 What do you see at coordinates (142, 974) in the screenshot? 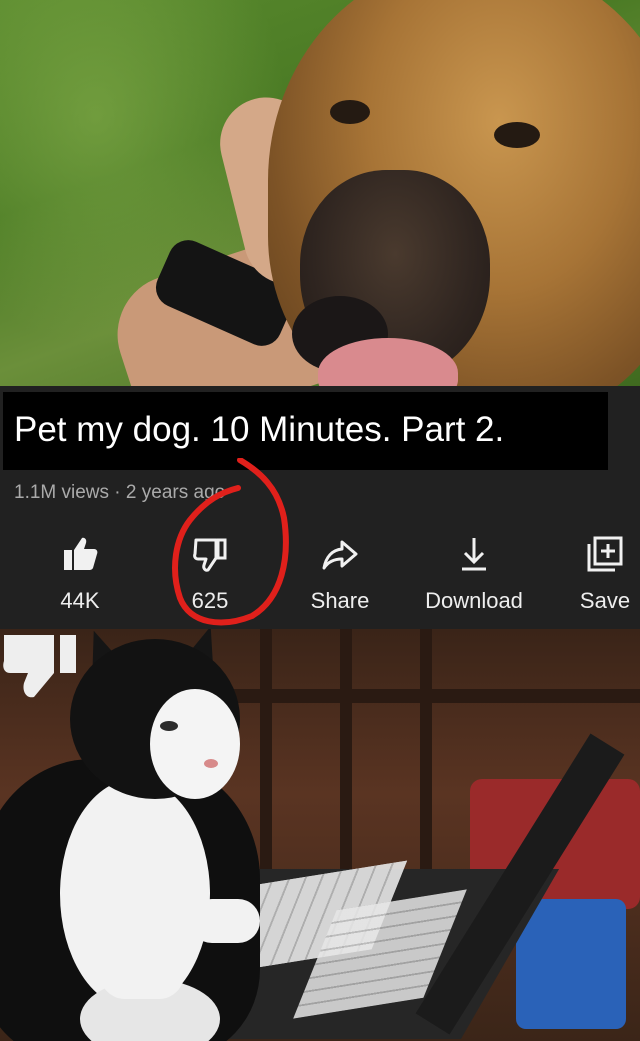
I see `cat-paw-left` at bounding box center [142, 974].